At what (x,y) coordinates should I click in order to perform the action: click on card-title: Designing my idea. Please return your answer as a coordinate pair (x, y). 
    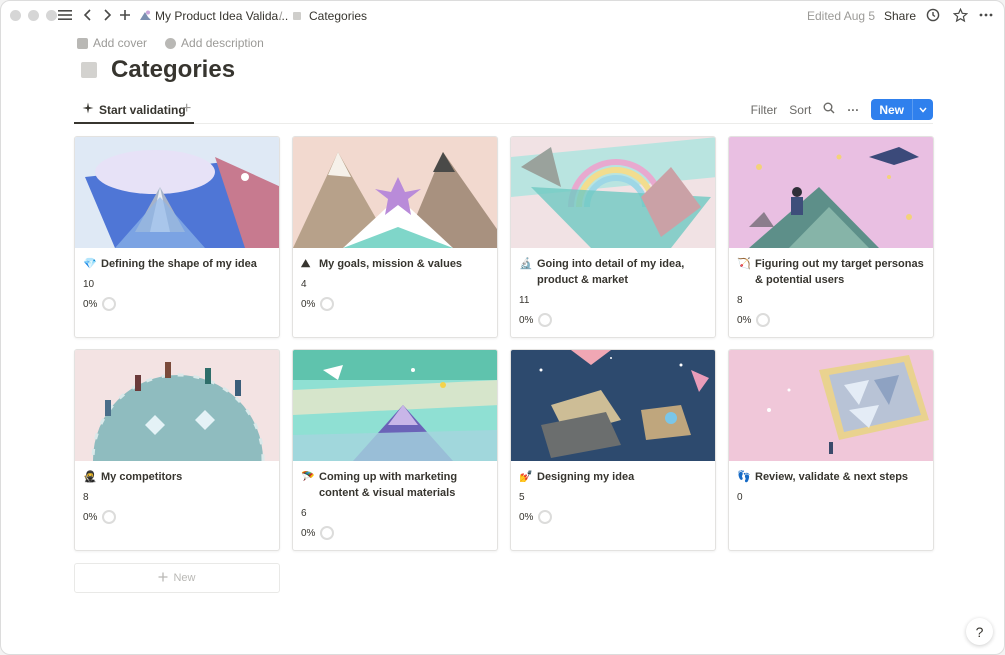
    Looking at the image, I should click on (586, 477).